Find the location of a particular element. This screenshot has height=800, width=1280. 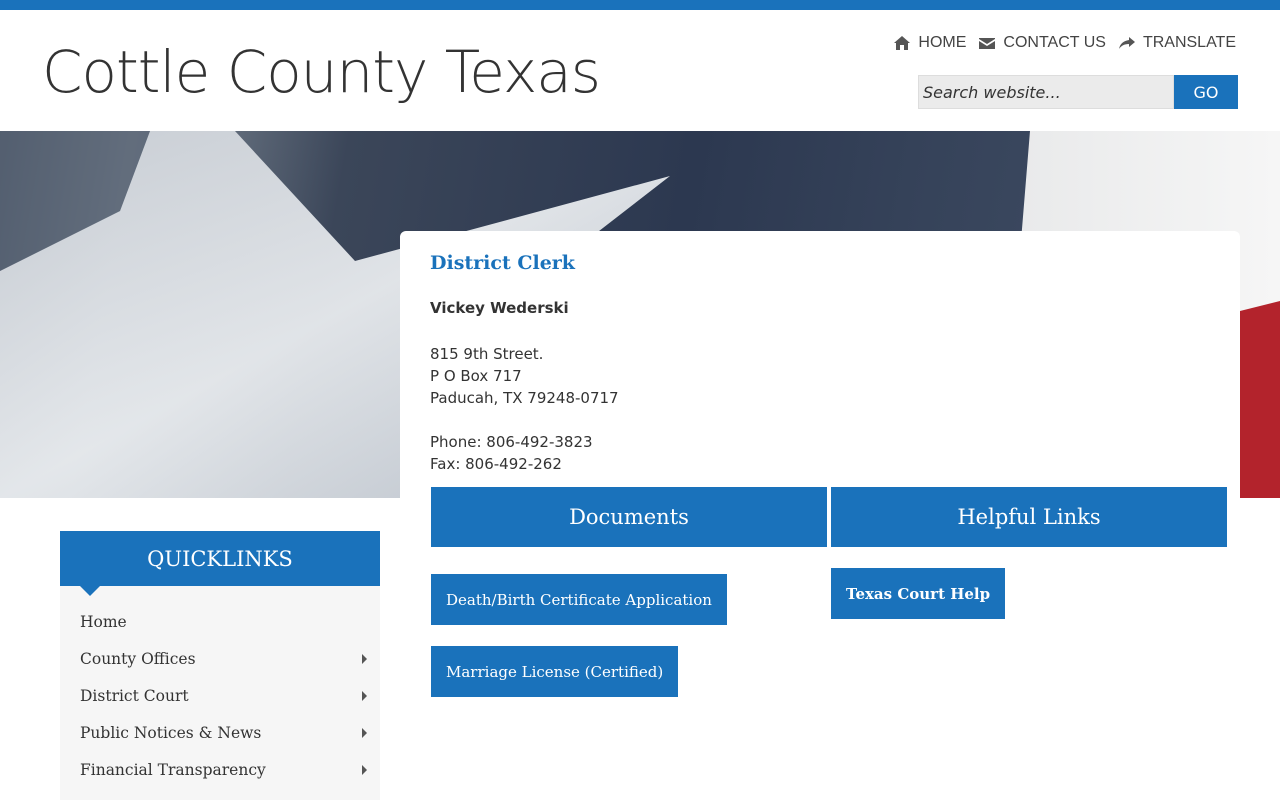

nav-contact-link: CONTACT US is located at coordinates (1042, 43).